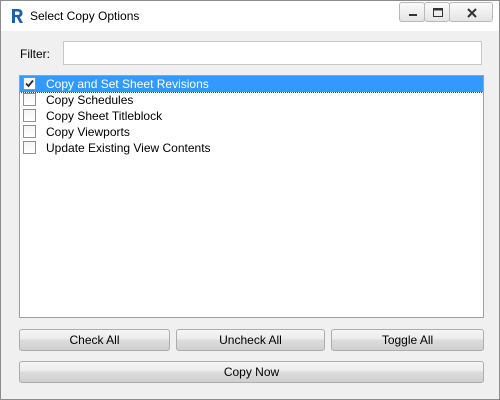 The width and height of the screenshot is (500, 400). Describe the element at coordinates (251, 372) in the screenshot. I see `copy-now-button: Copy Now` at that location.